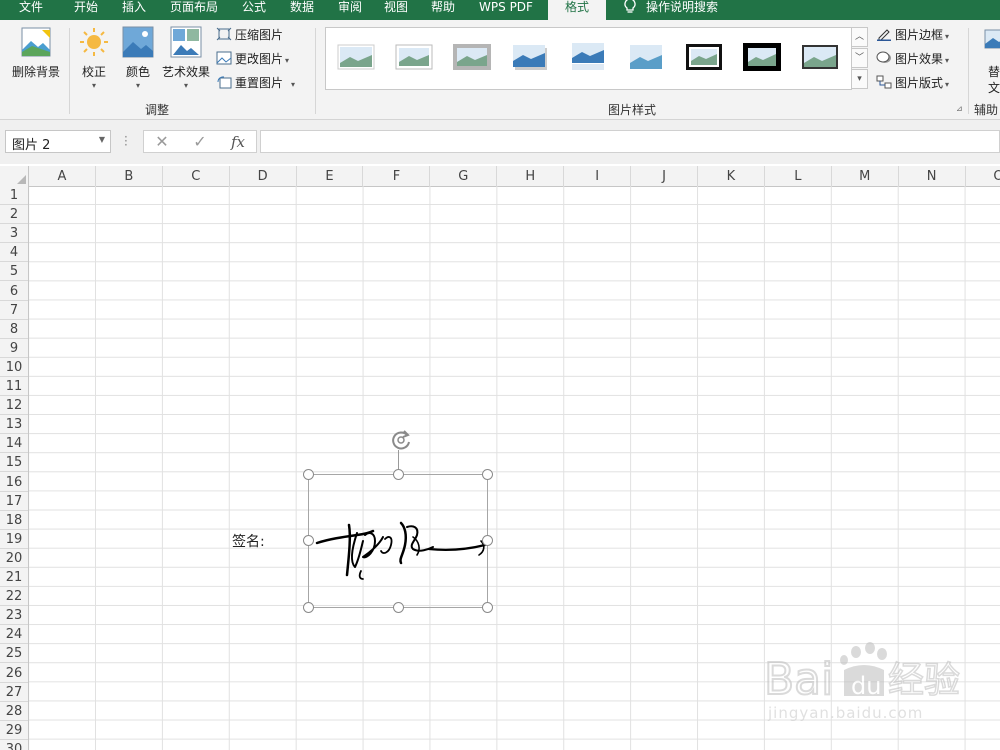 This screenshot has height=750, width=1000. I want to click on picture-style-black-frame, so click(704, 57).